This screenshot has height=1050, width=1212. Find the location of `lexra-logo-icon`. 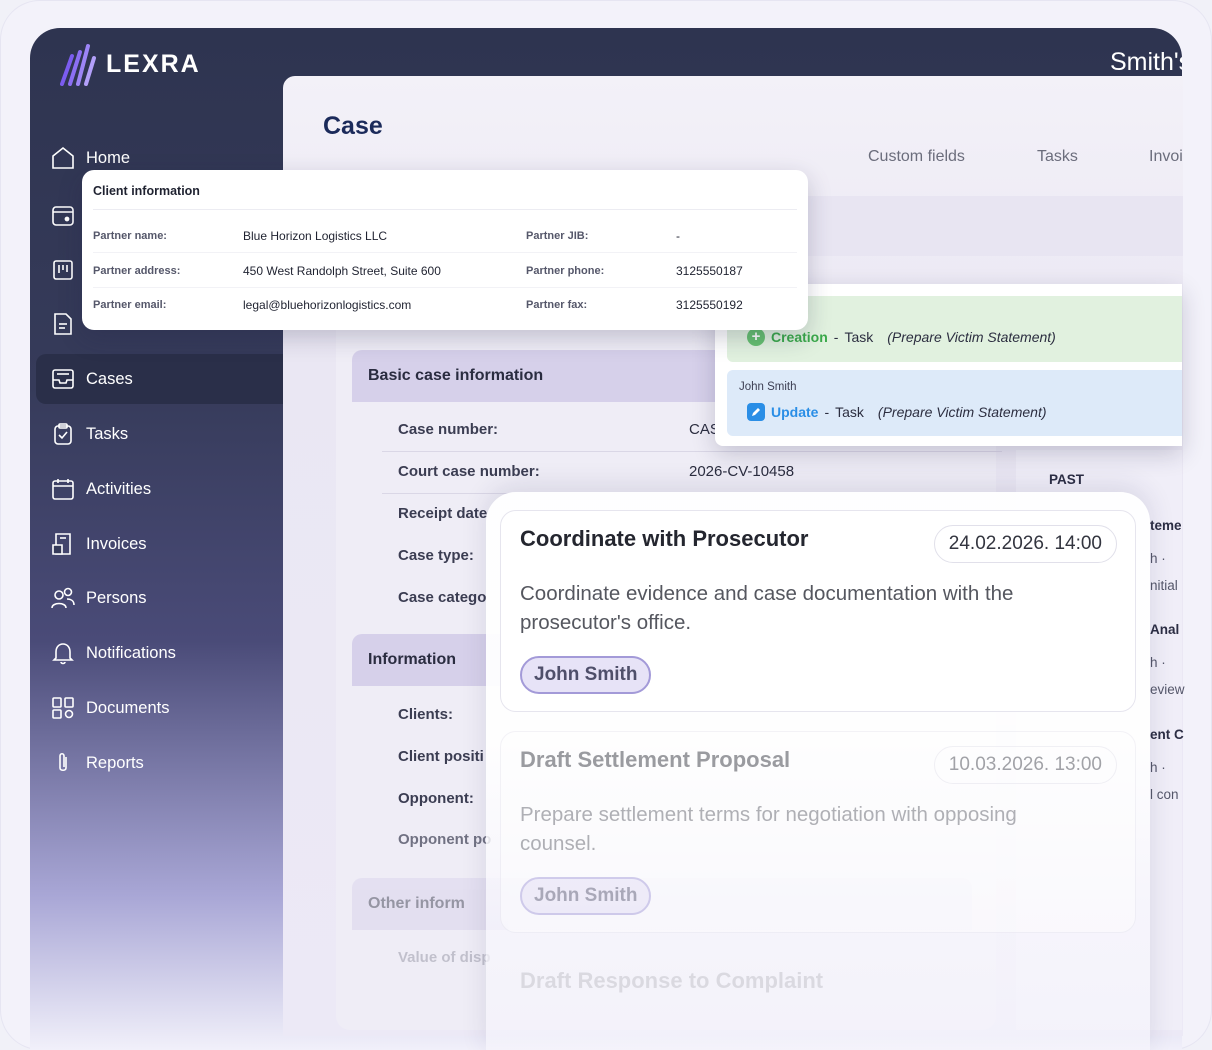

lexra-logo-icon is located at coordinates (78, 65).